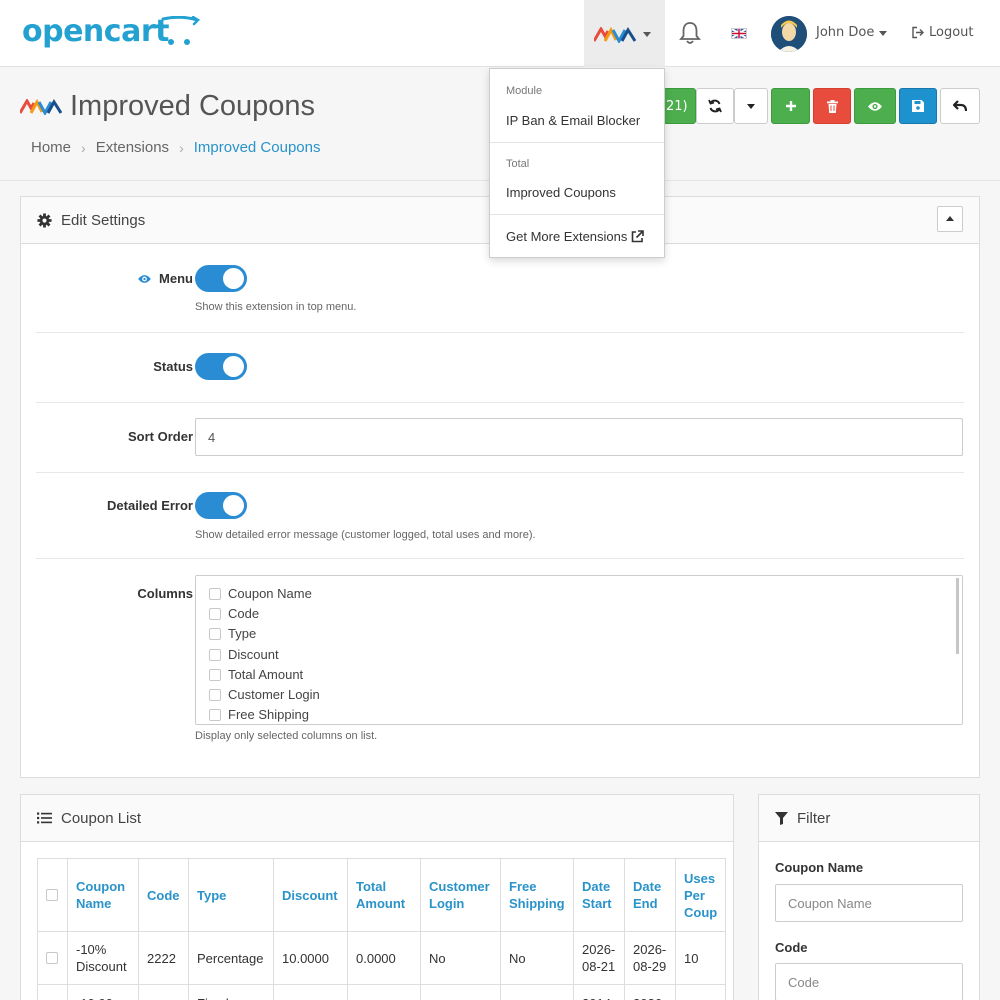  What do you see at coordinates (845, 32) in the screenshot?
I see `user-name: John Doe` at bounding box center [845, 32].